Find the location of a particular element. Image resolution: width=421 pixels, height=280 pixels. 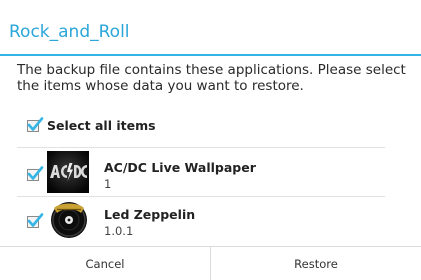

app-version: 1.0.1 is located at coordinates (119, 231).